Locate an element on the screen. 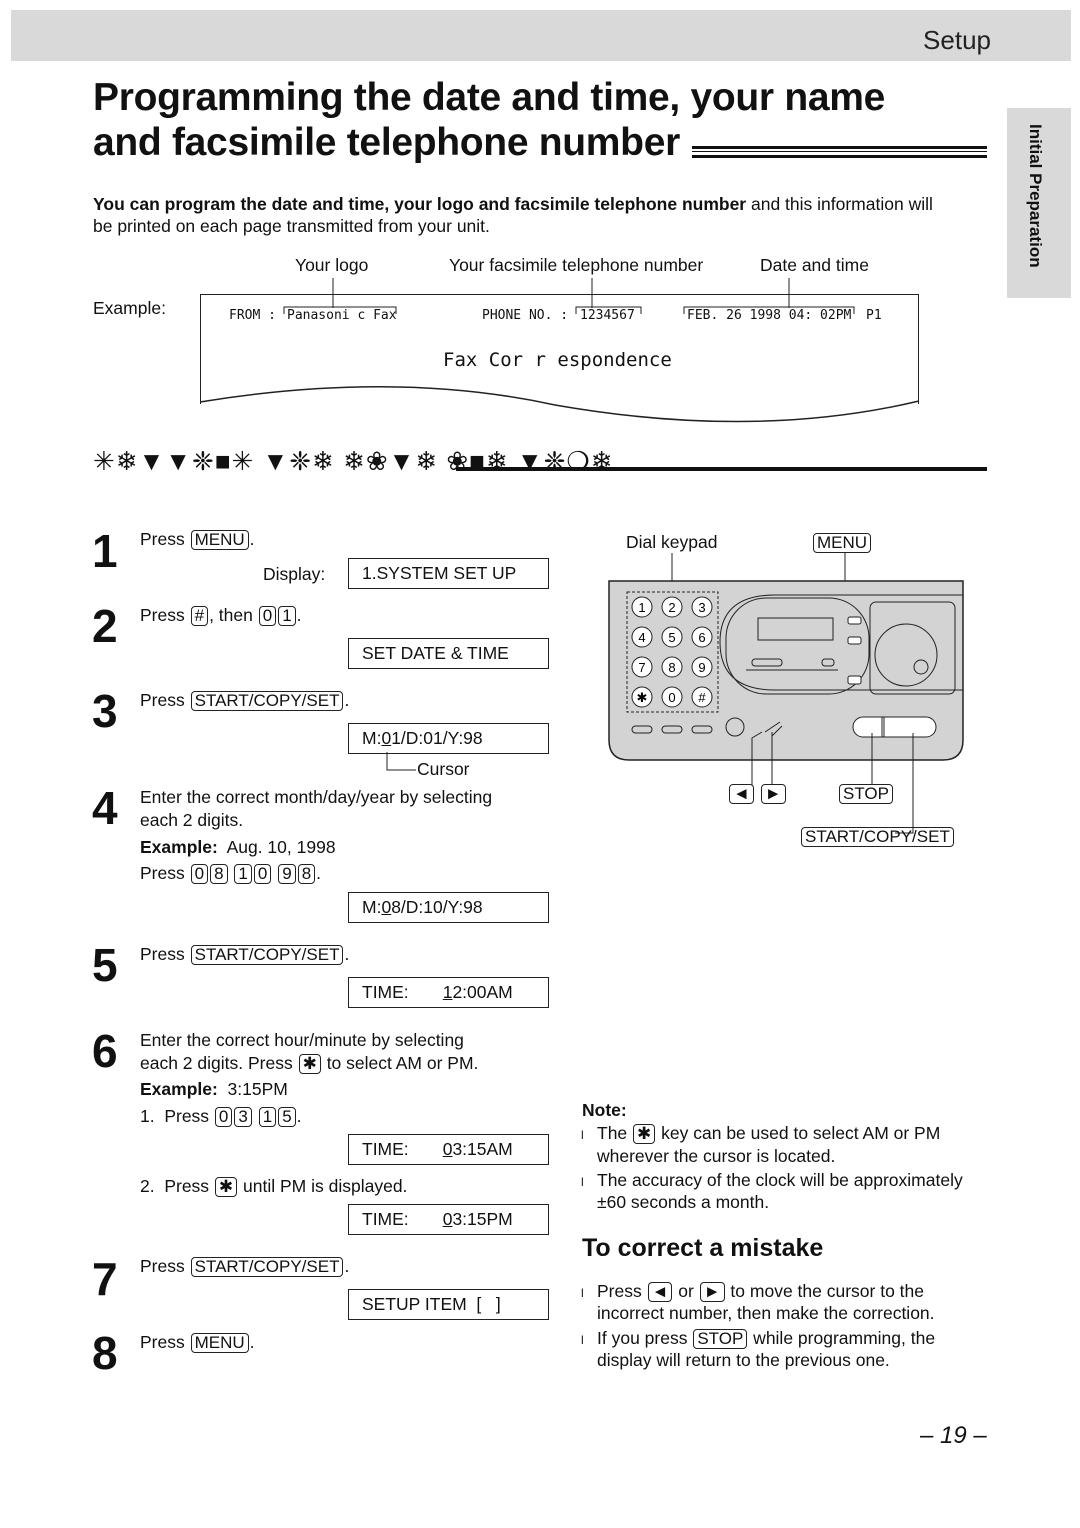 Image resolution: width=1080 pixels, height=1528 pixels. keypad-key-label: 5 is located at coordinates (671, 637).